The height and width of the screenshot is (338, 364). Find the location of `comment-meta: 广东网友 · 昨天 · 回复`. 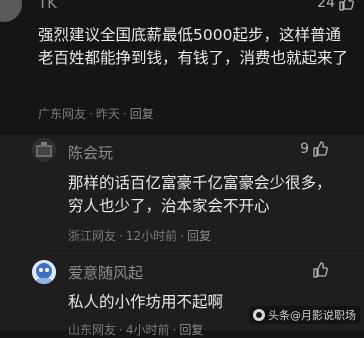

comment-meta: 广东网友 · 昨天 · 回复 is located at coordinates (96, 114).